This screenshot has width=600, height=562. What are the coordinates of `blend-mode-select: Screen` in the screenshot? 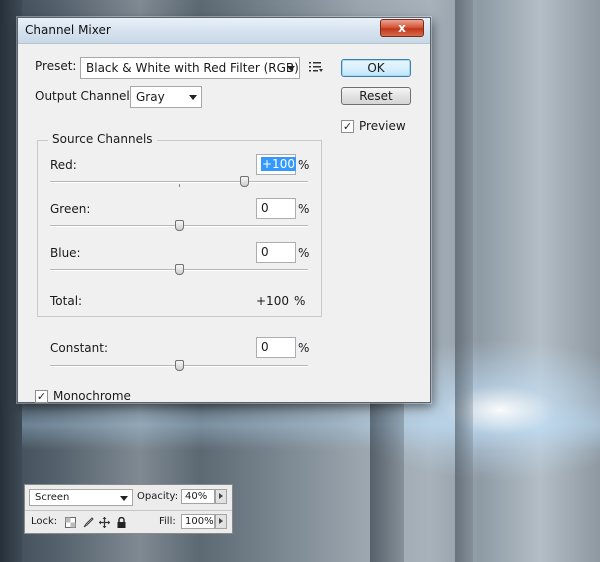 It's located at (81, 497).